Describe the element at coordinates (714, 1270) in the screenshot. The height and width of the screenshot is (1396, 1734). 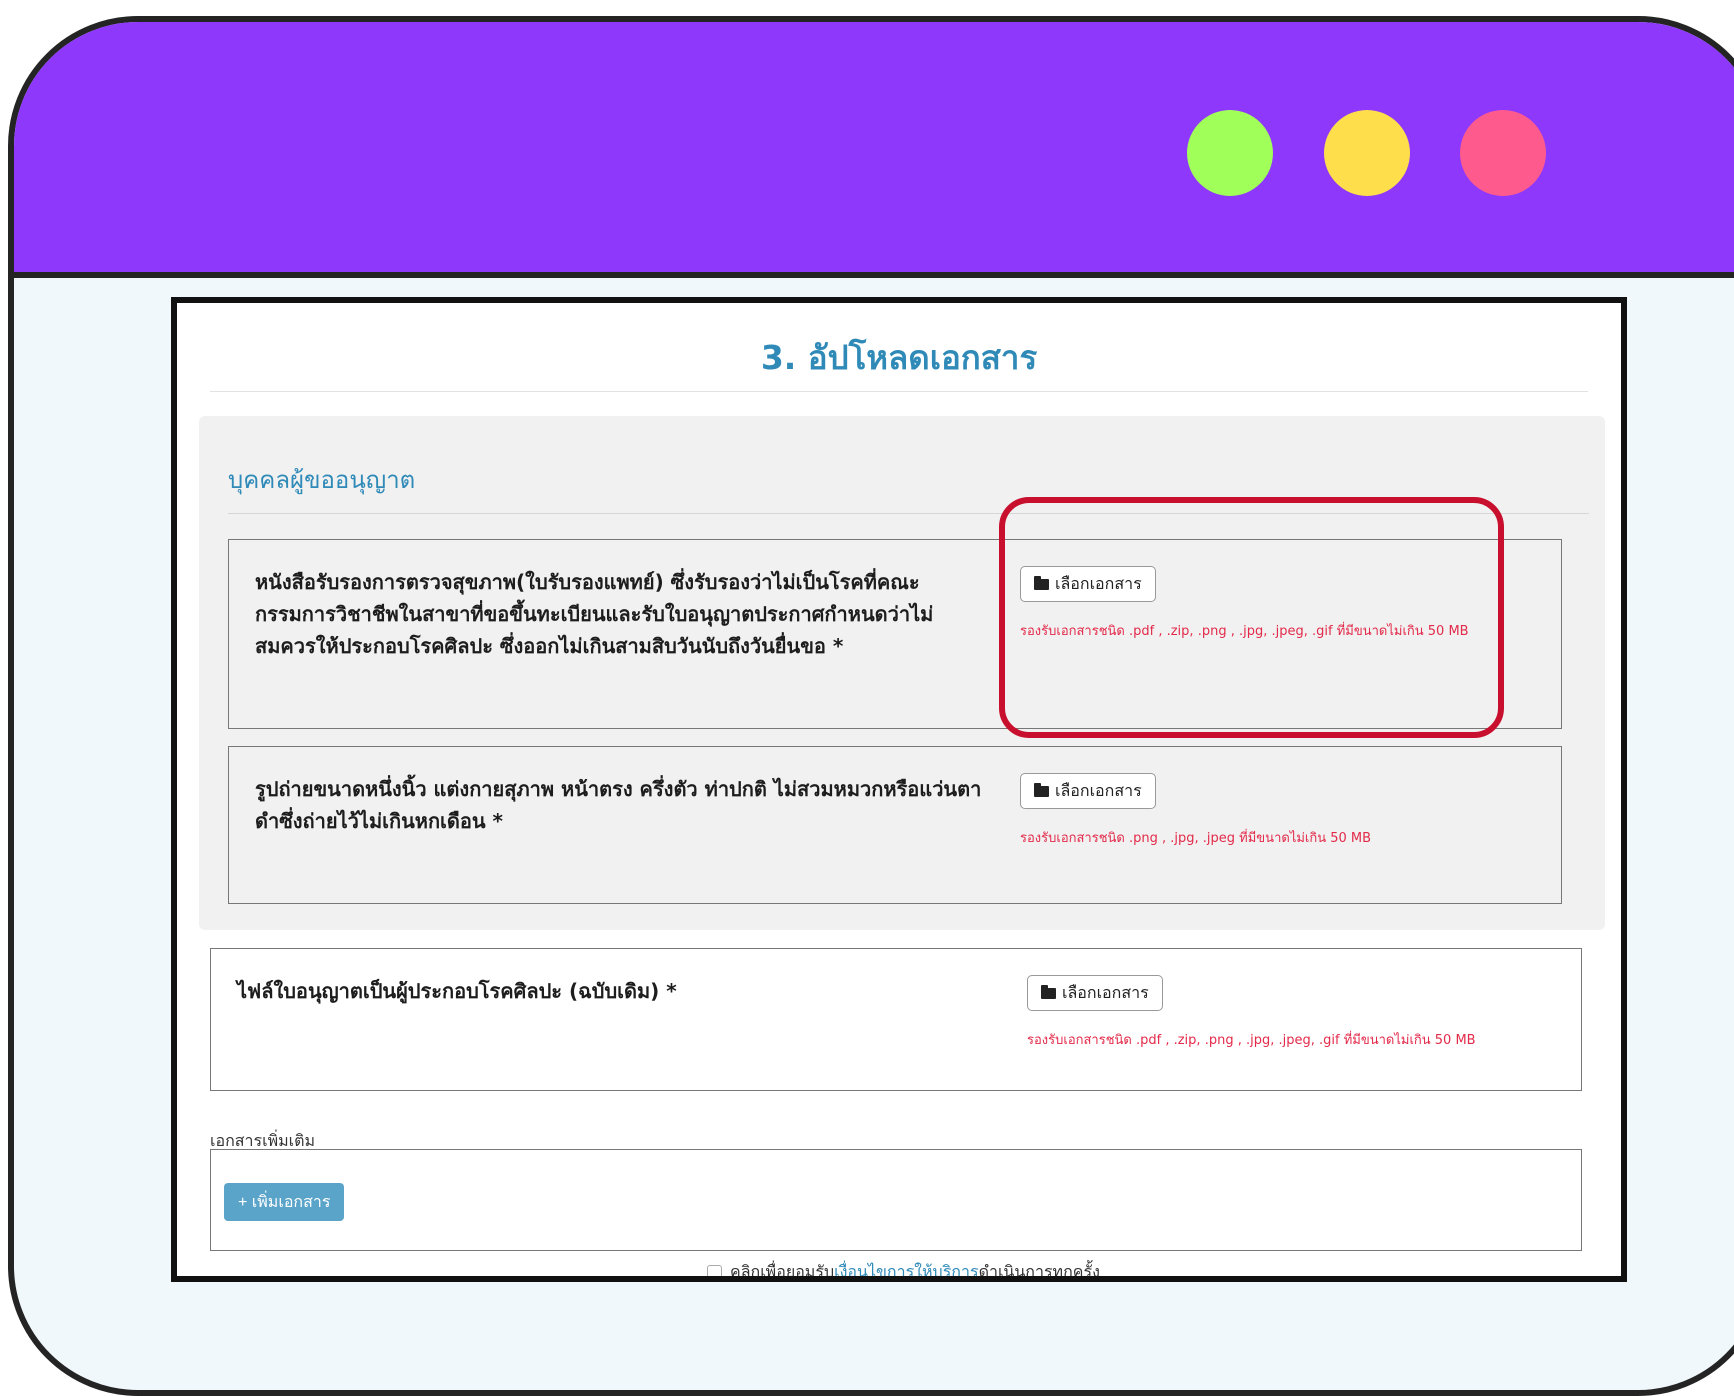
I see `terms-checkbox` at that location.